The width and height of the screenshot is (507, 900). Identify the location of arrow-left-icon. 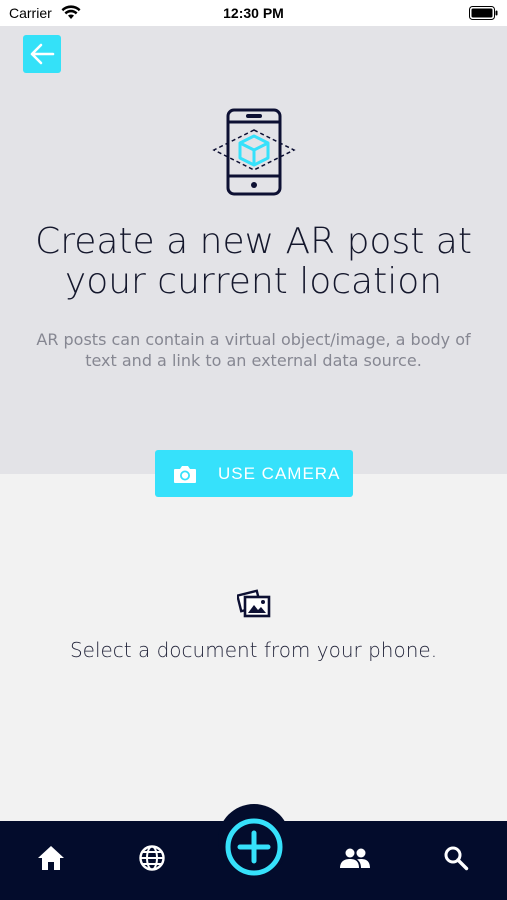
(42, 54).